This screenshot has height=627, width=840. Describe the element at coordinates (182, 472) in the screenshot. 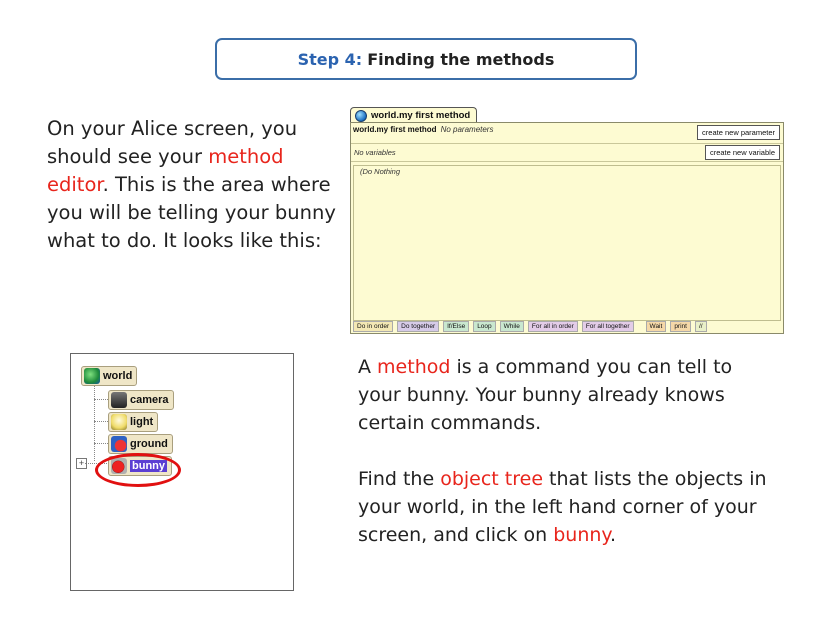

I see `object-tree: world camera light ground + bunny` at that location.